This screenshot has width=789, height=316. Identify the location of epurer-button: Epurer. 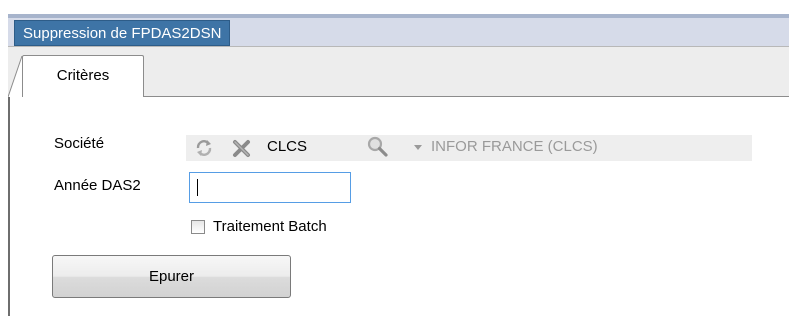
(171, 276).